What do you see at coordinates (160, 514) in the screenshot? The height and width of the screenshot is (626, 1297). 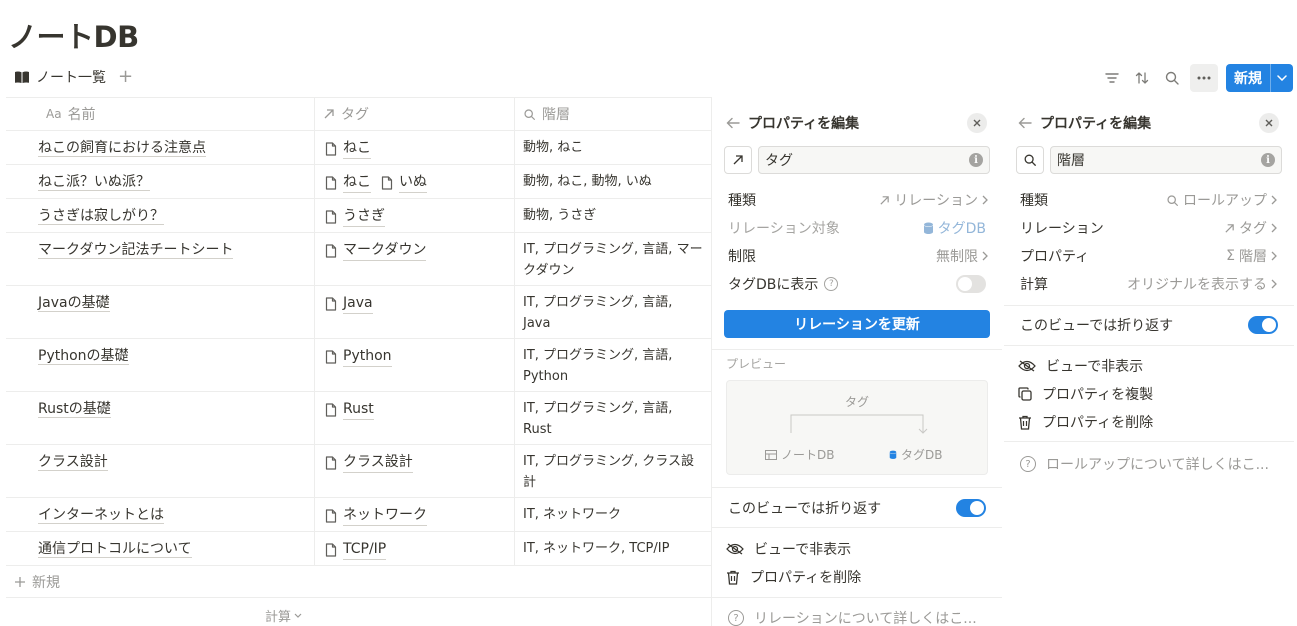 I see `name-cell: インターネットとは` at bounding box center [160, 514].